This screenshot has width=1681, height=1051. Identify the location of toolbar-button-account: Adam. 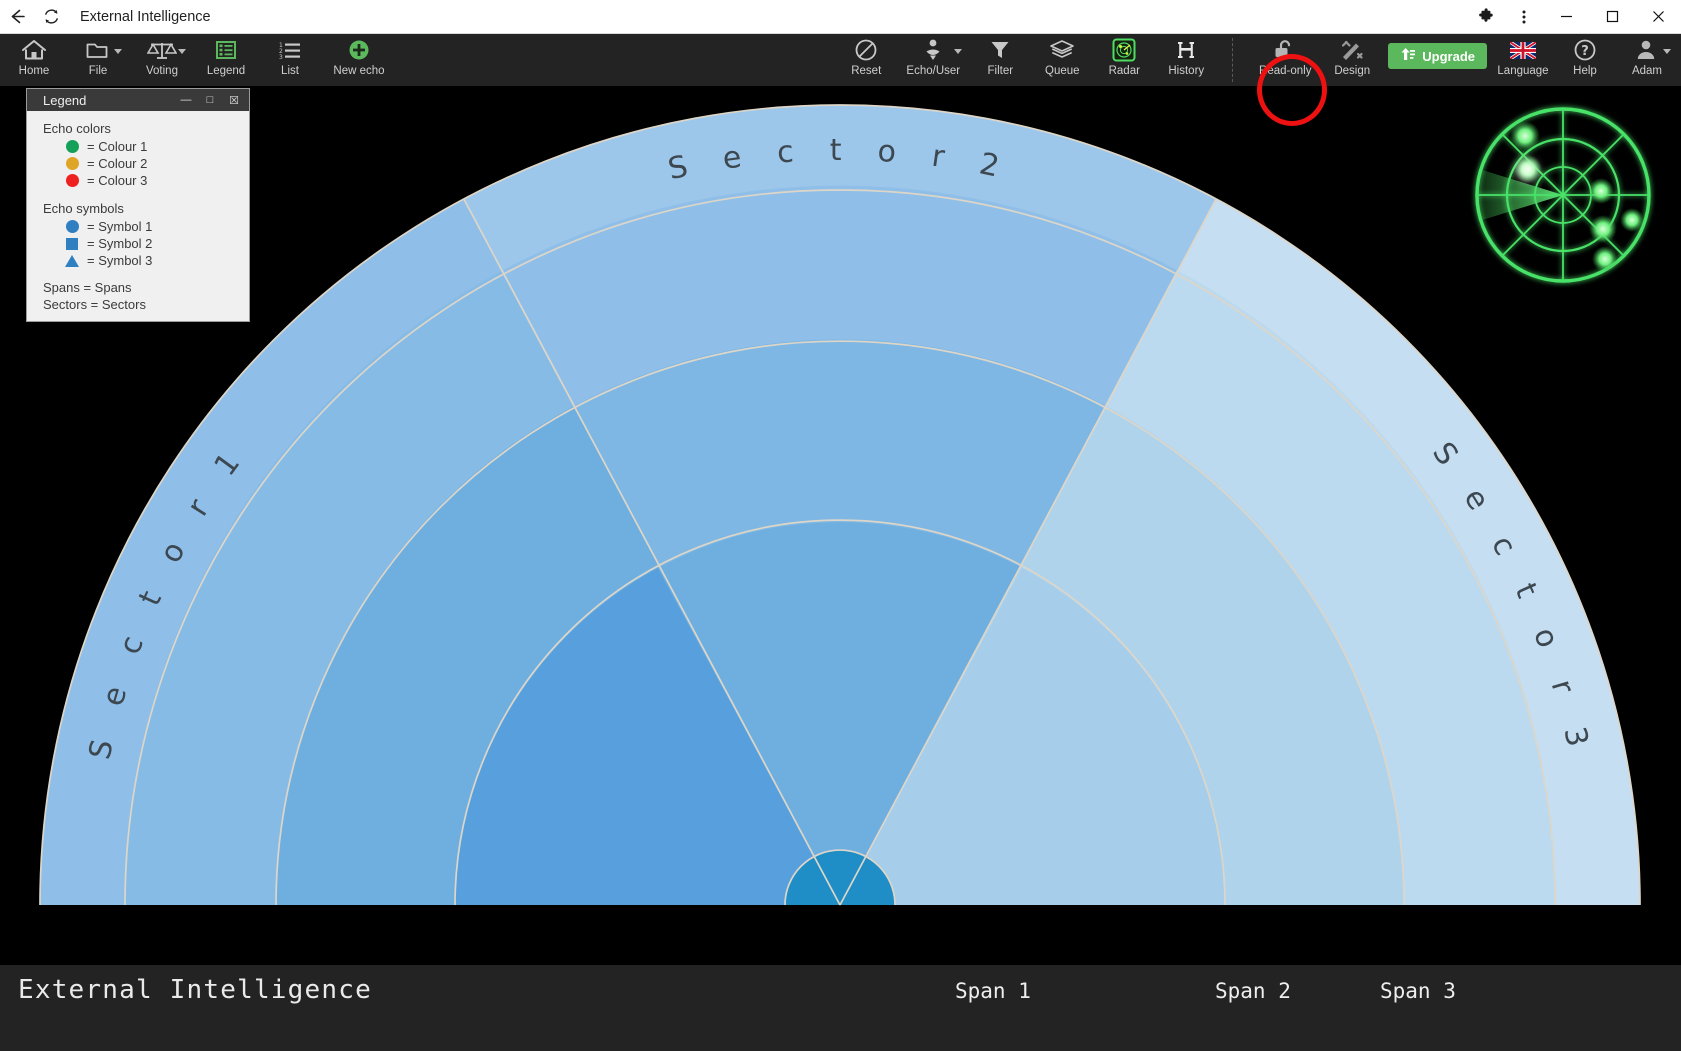
(1647, 55).